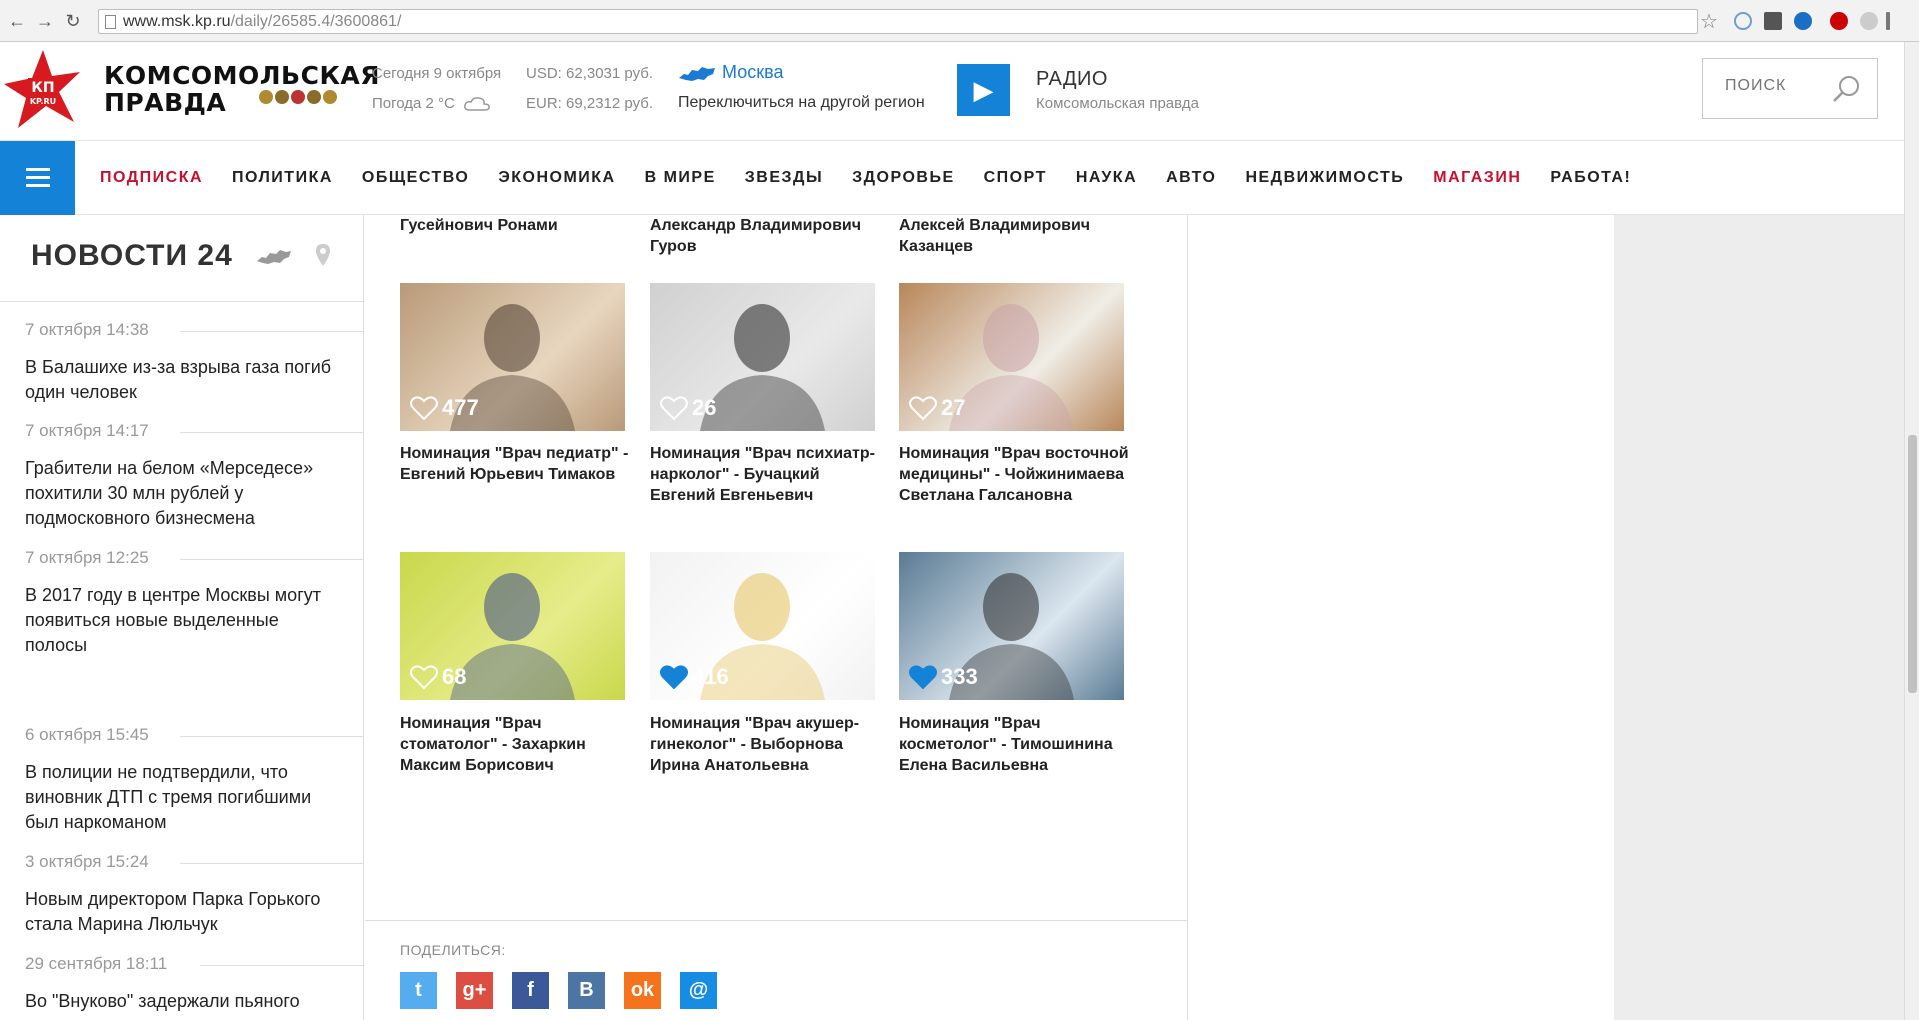 The image size is (1919, 1020). Describe the element at coordinates (1015, 178) in the screenshot. I see `nav-item: СПОРТ` at that location.